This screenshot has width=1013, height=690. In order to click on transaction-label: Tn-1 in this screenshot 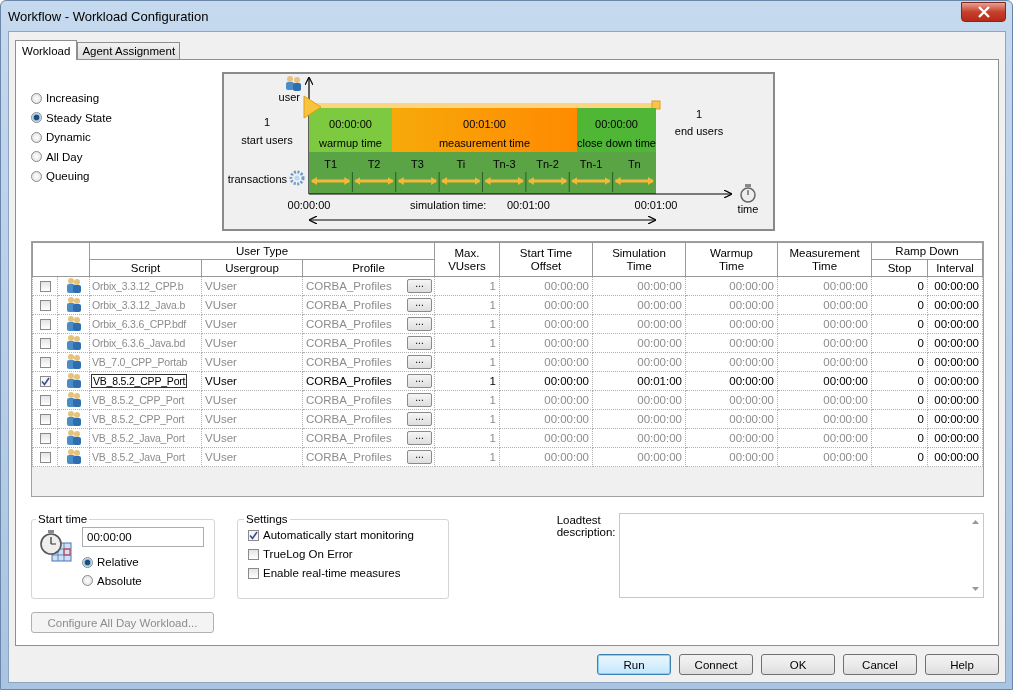, I will do `click(591, 164)`.